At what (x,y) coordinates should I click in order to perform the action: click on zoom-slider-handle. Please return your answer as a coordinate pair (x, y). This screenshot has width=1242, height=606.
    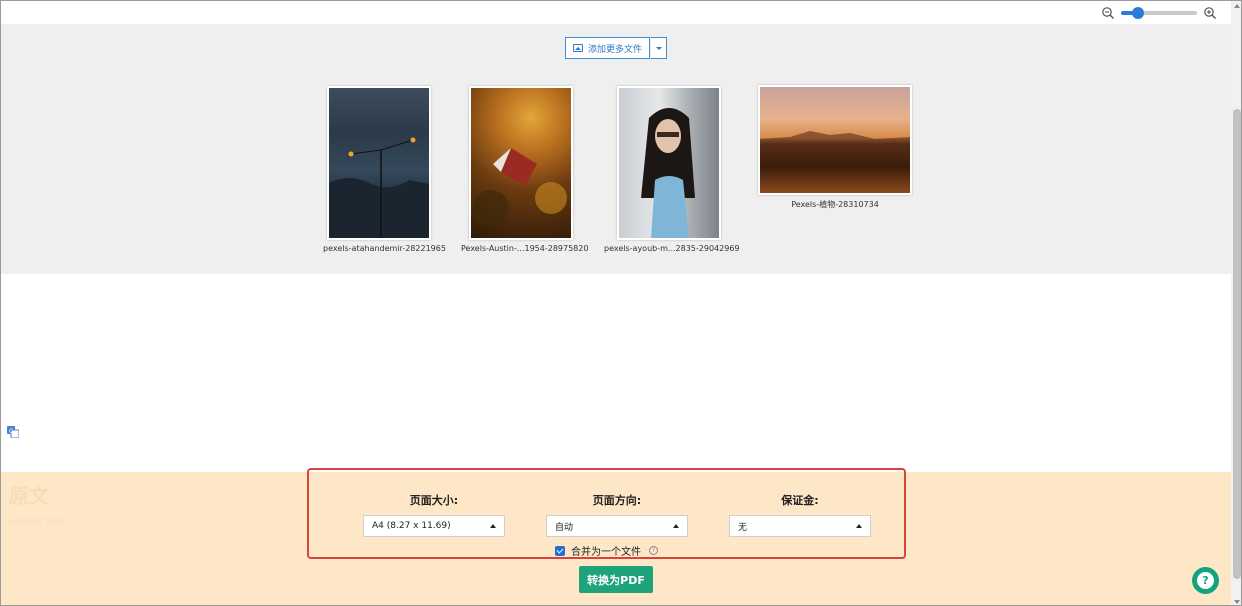
    Looking at the image, I should click on (1137, 13).